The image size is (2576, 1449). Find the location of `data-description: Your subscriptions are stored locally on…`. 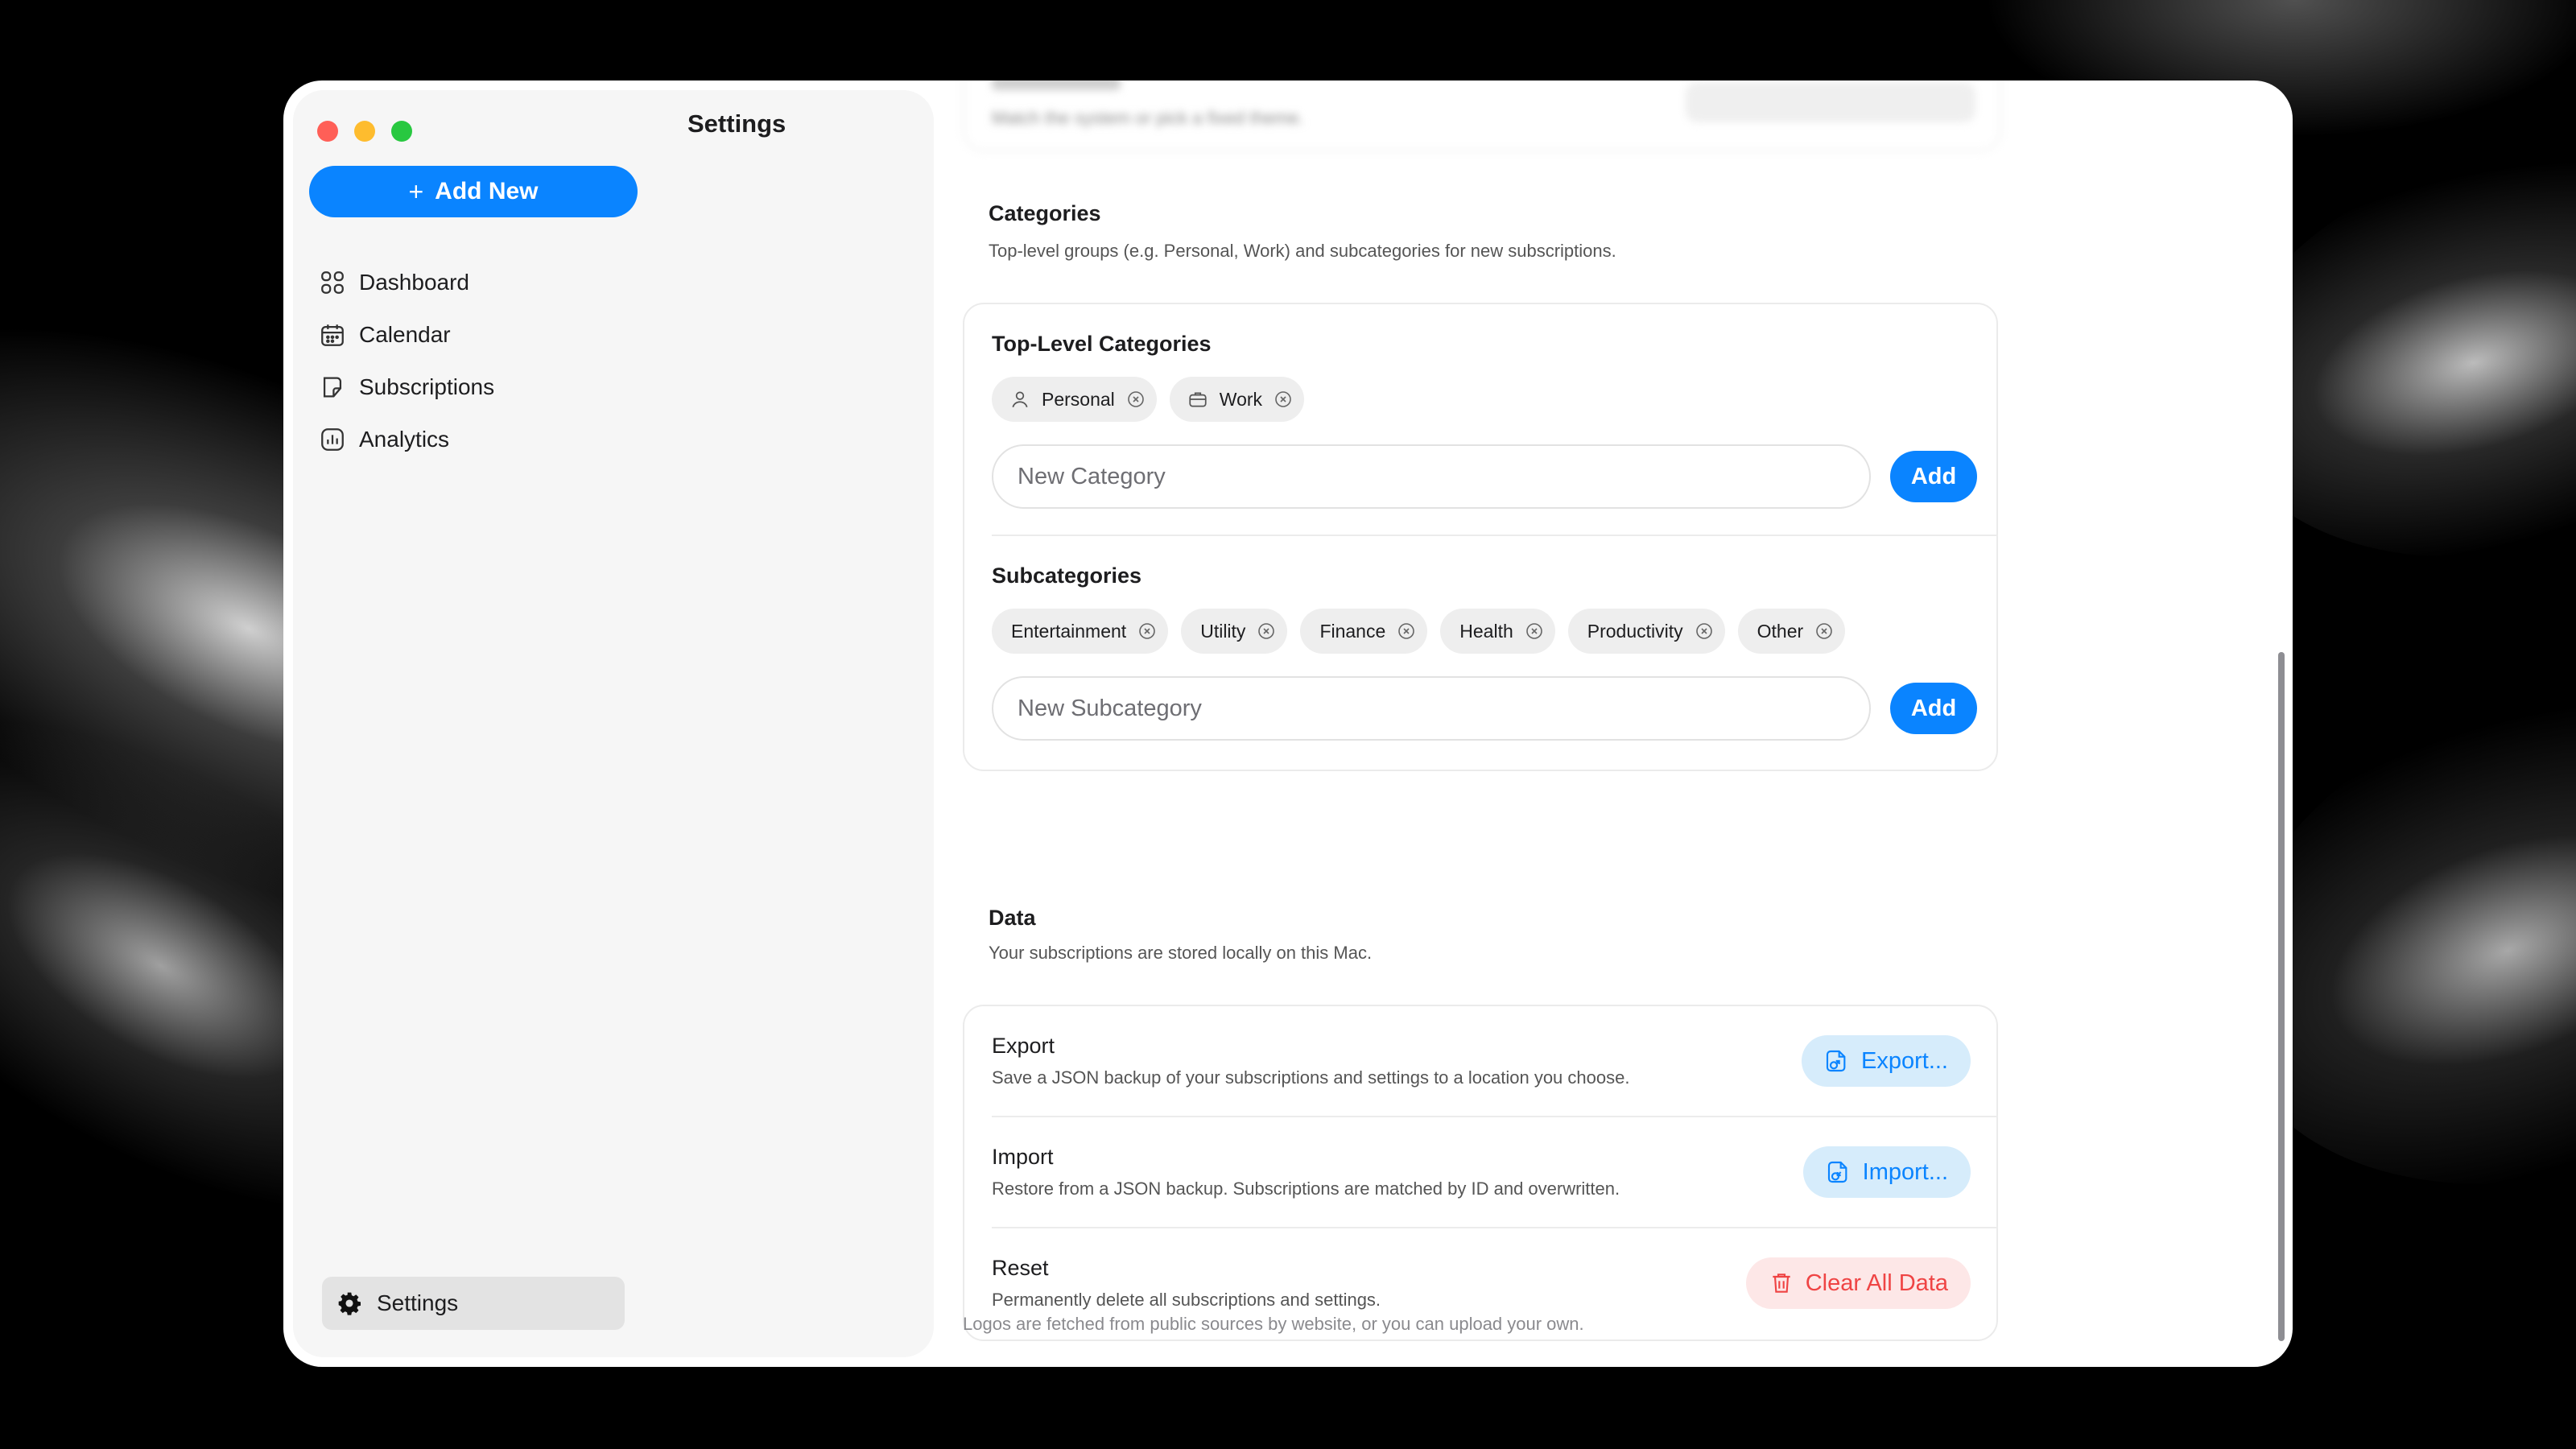

data-description: Your subscriptions are stored locally on… is located at coordinates (1181, 953).